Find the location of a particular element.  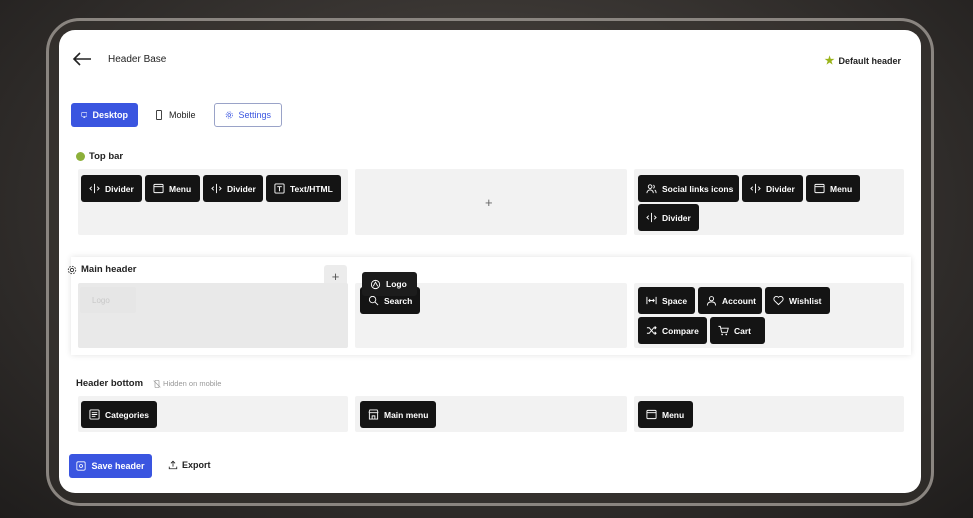

chip-social-links: Social links icons is located at coordinates (688, 188).